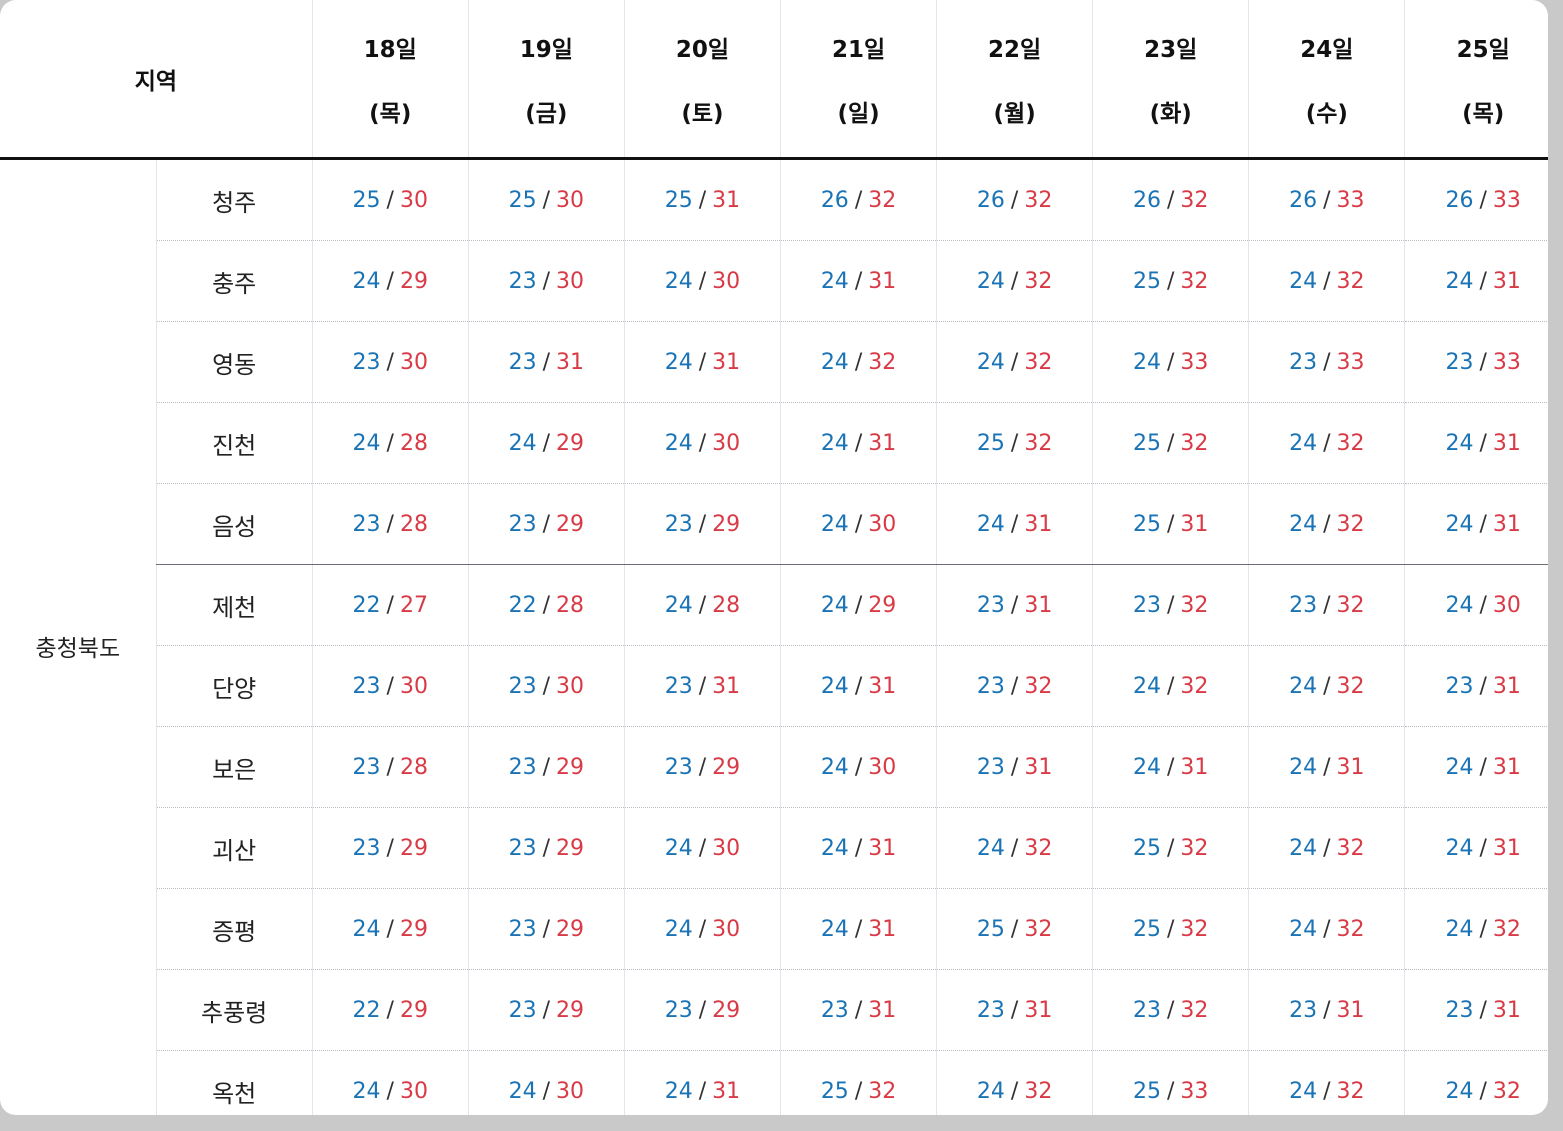  I want to click on city-name: 영동, so click(234, 362).